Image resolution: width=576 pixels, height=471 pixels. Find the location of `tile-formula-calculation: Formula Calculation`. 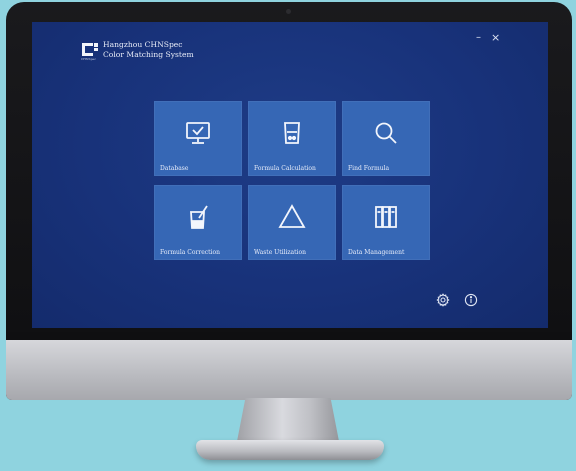

tile-formula-calculation: Formula Calculation is located at coordinates (292, 138).